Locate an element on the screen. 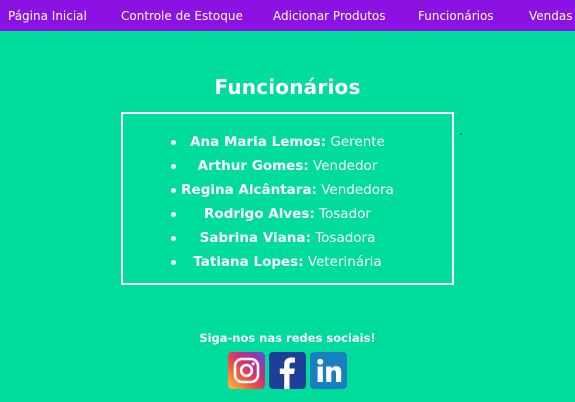 This screenshot has height=402, width=575. facebook-icon is located at coordinates (287, 370).